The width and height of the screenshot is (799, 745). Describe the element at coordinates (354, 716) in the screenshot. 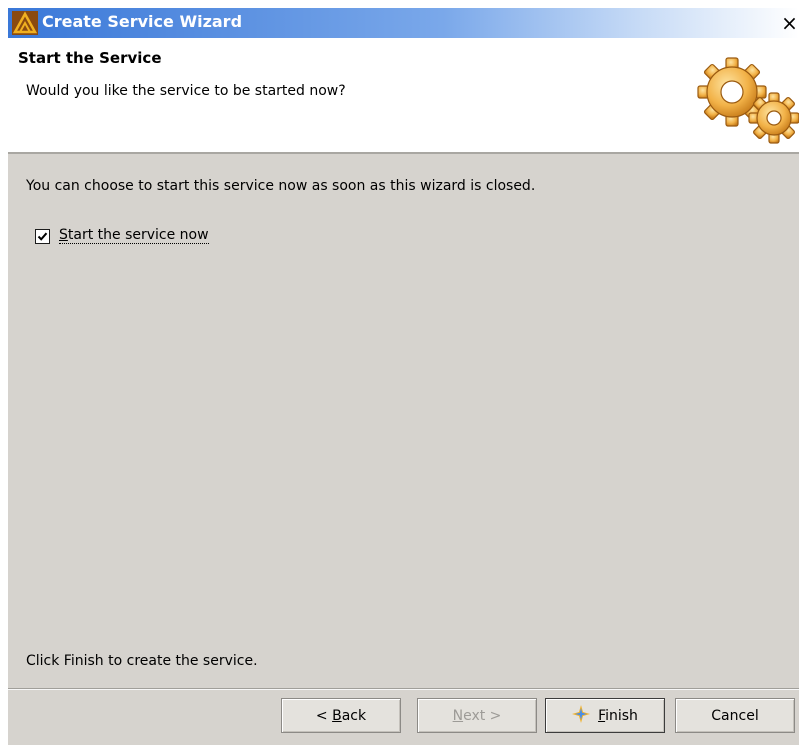

I see `back-label: ack` at that location.